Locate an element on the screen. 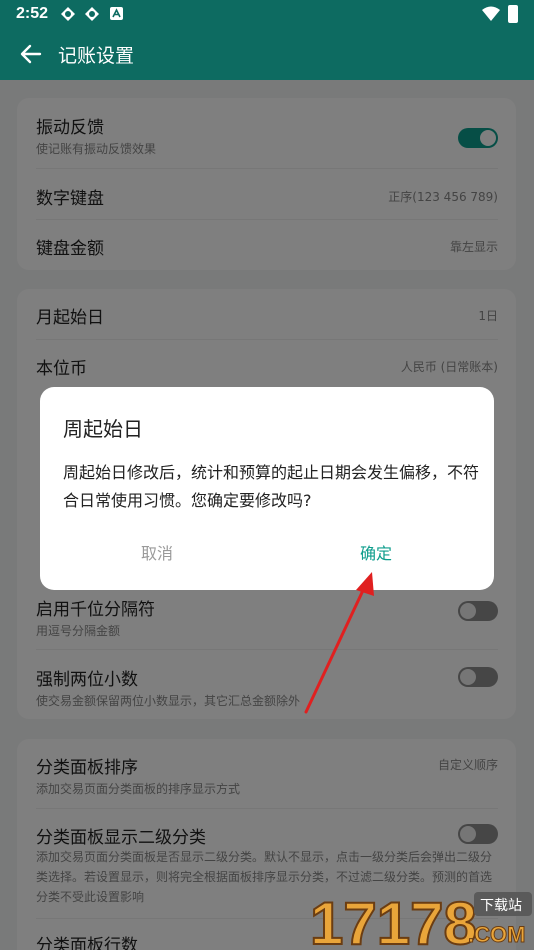  back-arrow-icon is located at coordinates (31, 54).